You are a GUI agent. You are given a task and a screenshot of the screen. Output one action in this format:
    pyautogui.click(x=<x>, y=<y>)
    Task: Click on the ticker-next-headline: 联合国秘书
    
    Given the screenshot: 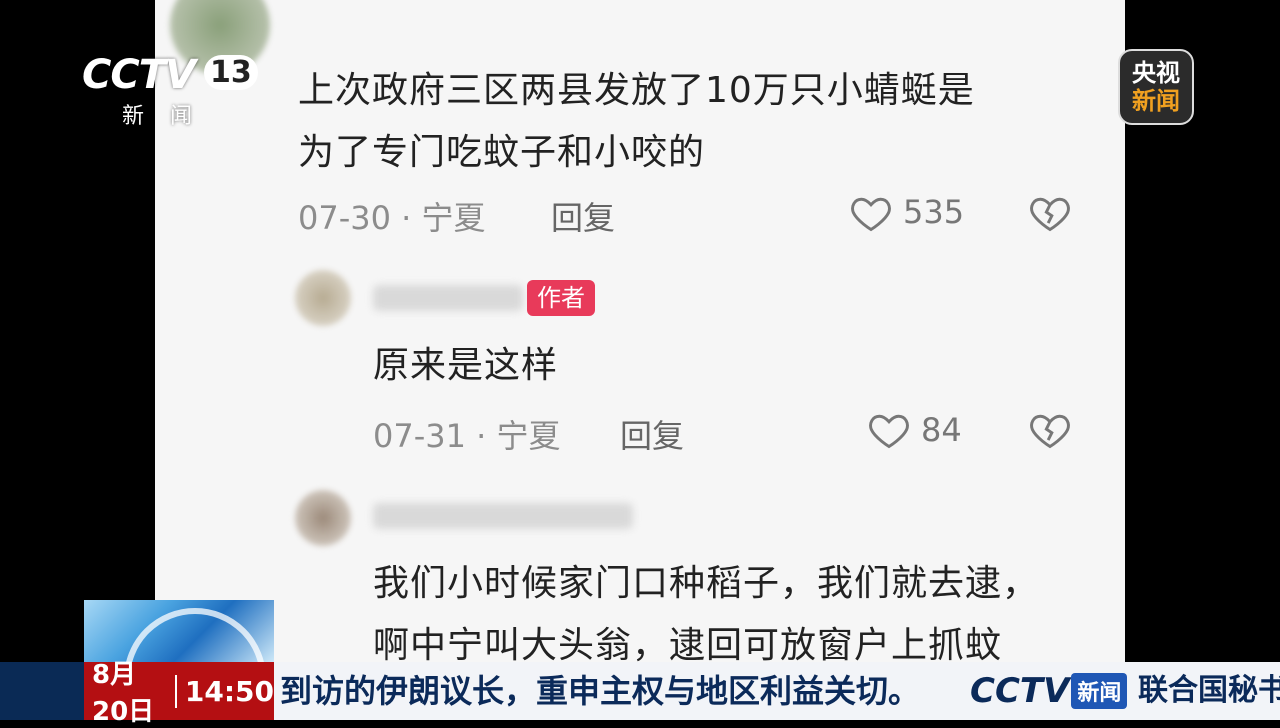 What is the action you would take?
    pyautogui.click(x=1207, y=691)
    